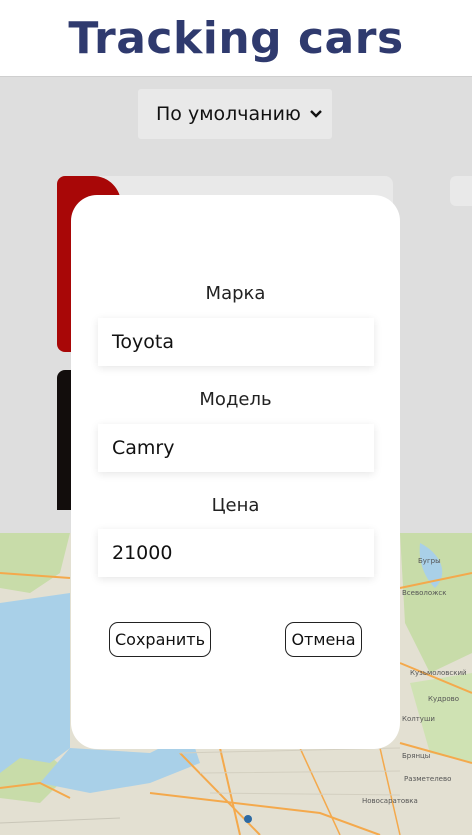  What do you see at coordinates (160, 639) in the screenshot?
I see `save-button: Сохранить` at bounding box center [160, 639].